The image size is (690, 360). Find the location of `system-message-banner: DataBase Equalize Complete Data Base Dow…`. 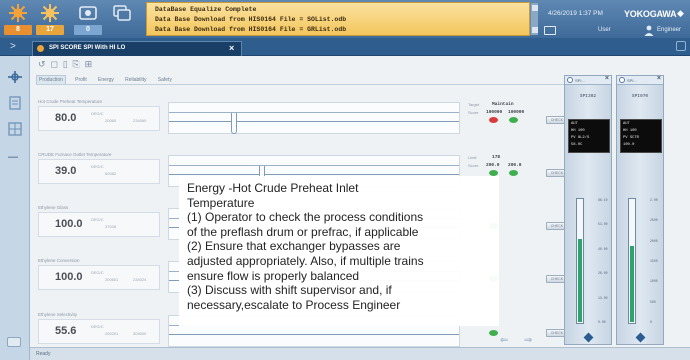

system-message-banner: DataBase Equalize Complete Data Base Dow… is located at coordinates (338, 19).